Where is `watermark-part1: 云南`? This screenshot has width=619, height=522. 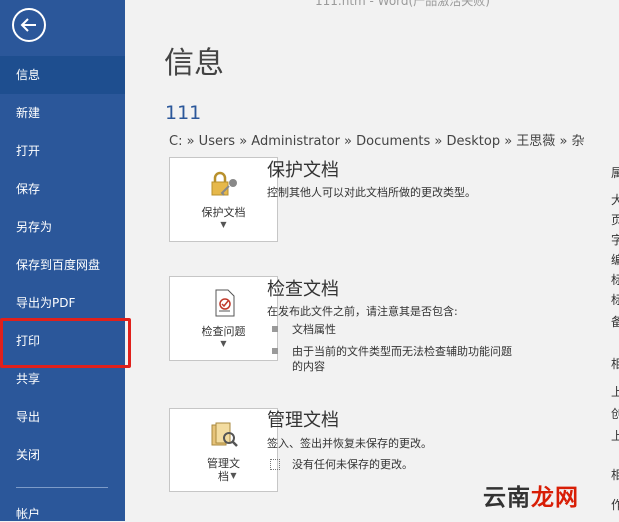
watermark-part1: 云南 is located at coordinates (507, 498).